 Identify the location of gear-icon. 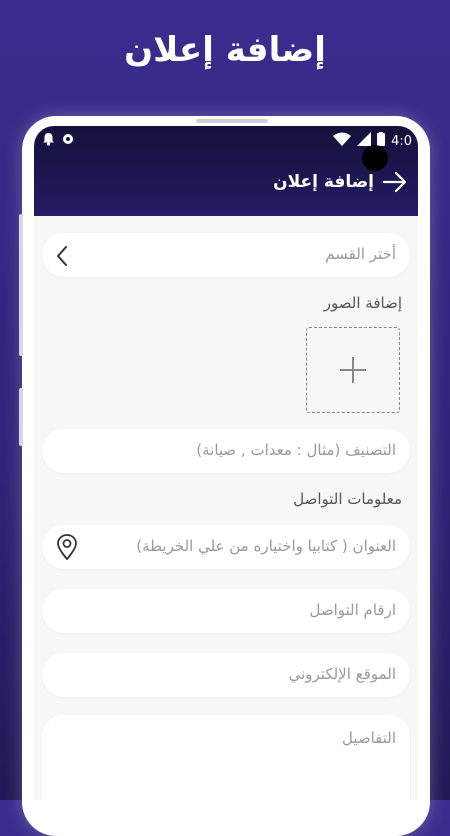
(68, 141).